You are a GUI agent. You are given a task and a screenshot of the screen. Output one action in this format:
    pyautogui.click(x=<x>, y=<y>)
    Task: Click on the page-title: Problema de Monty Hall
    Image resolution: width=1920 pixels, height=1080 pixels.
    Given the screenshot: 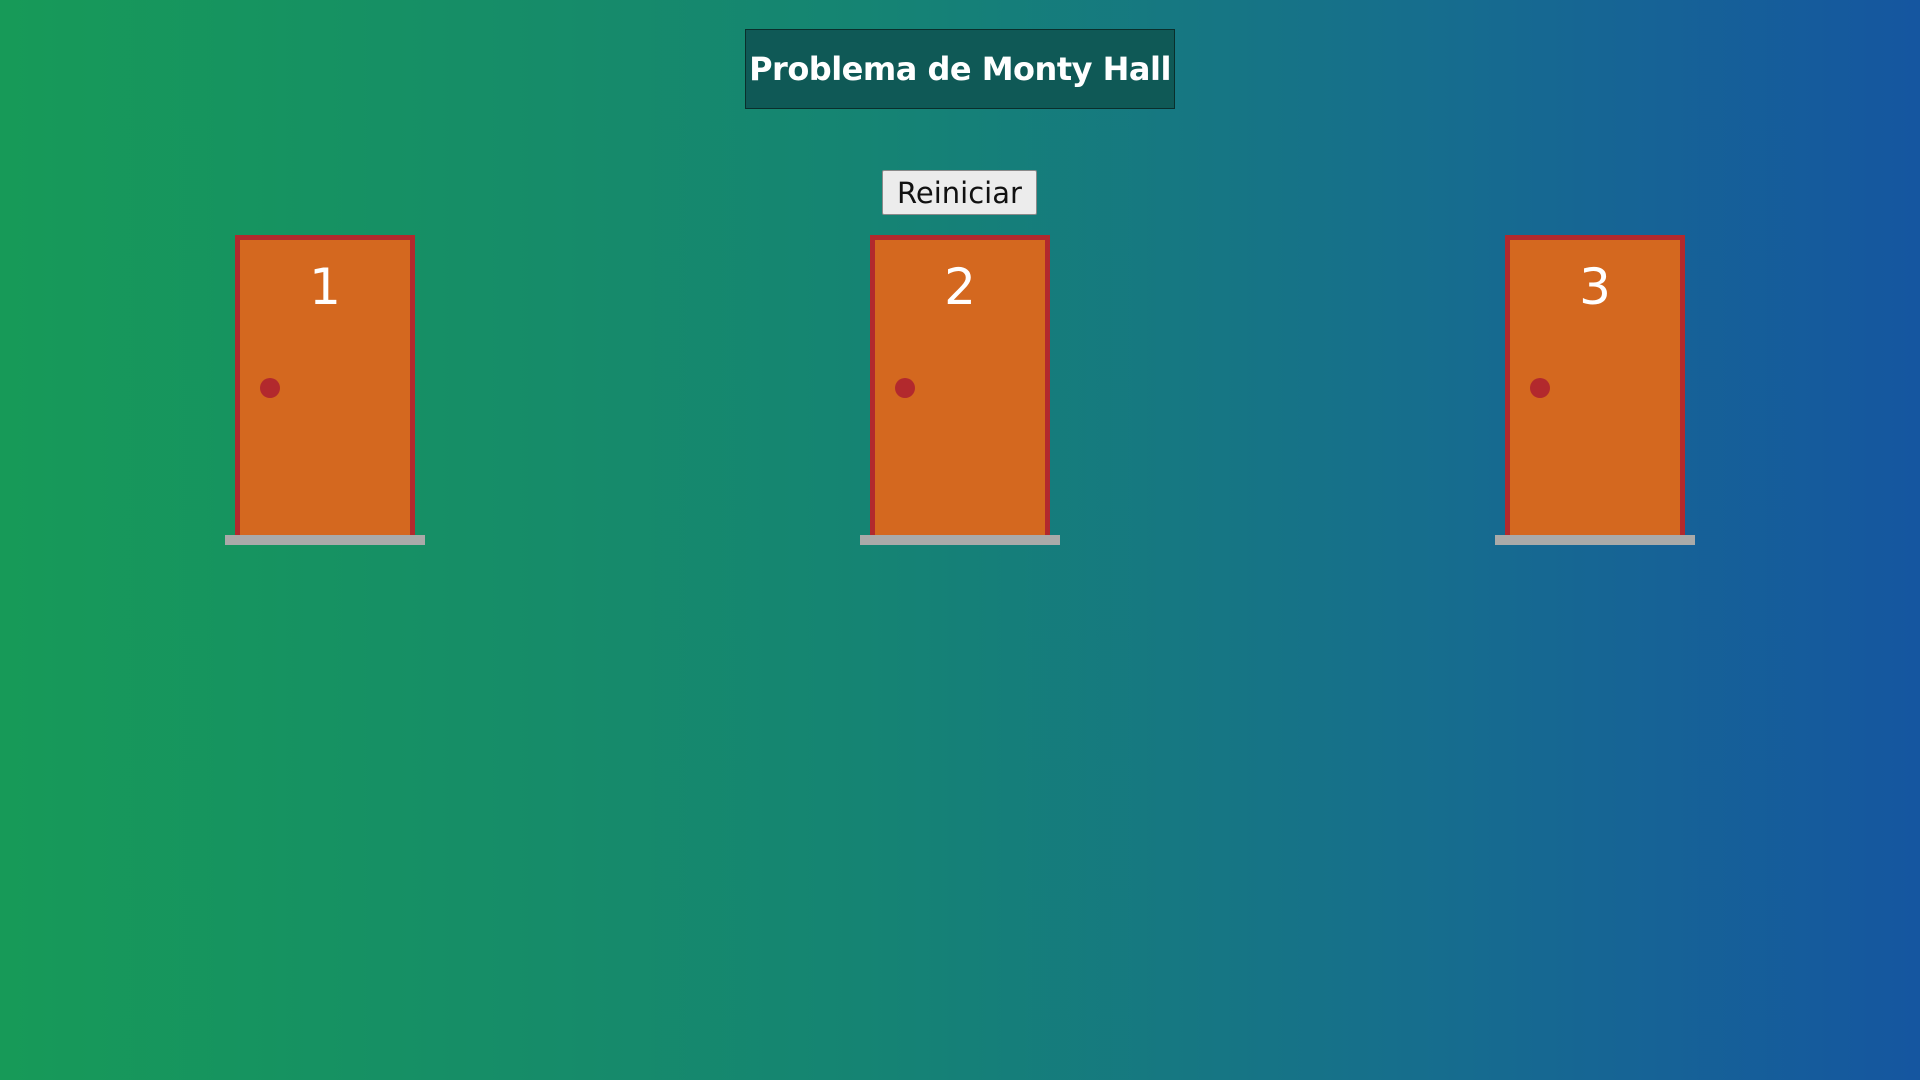 What is the action you would take?
    pyautogui.click(x=960, y=69)
    